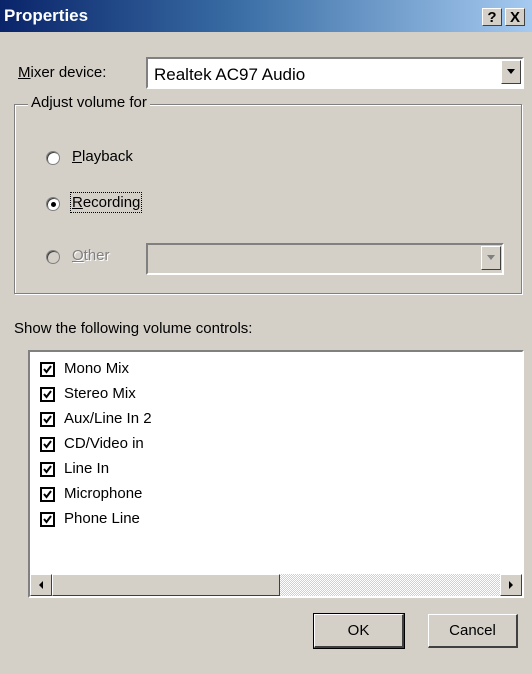  What do you see at coordinates (91, 255) in the screenshot?
I see `radio-other-label: Other` at bounding box center [91, 255].